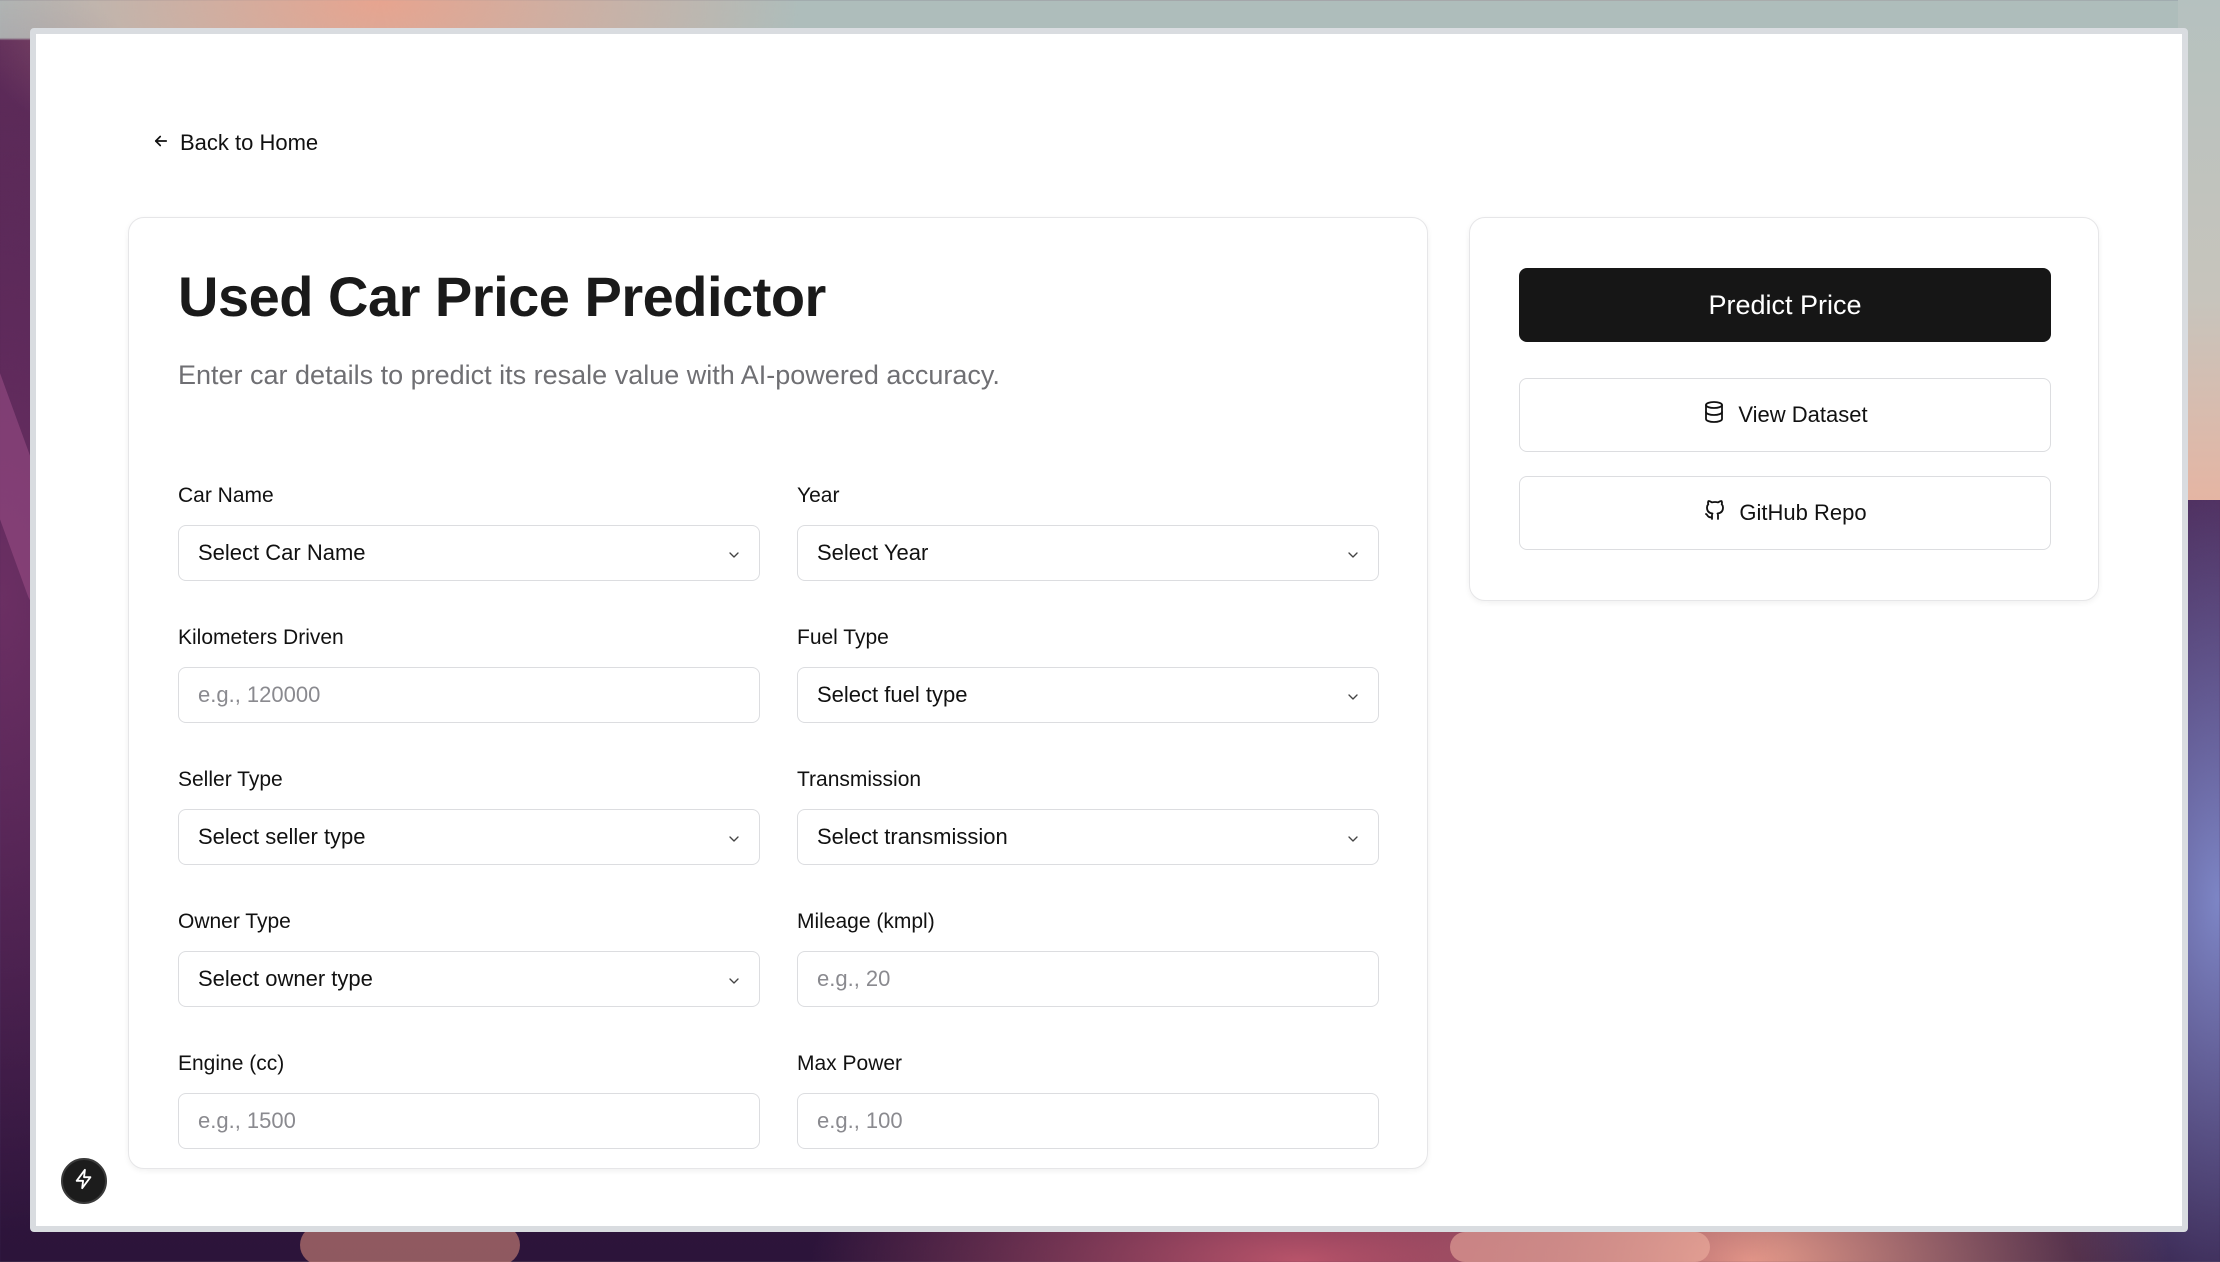 Image resolution: width=2220 pixels, height=1262 pixels. What do you see at coordinates (469, 695) in the screenshot?
I see `km-driven-input` at bounding box center [469, 695].